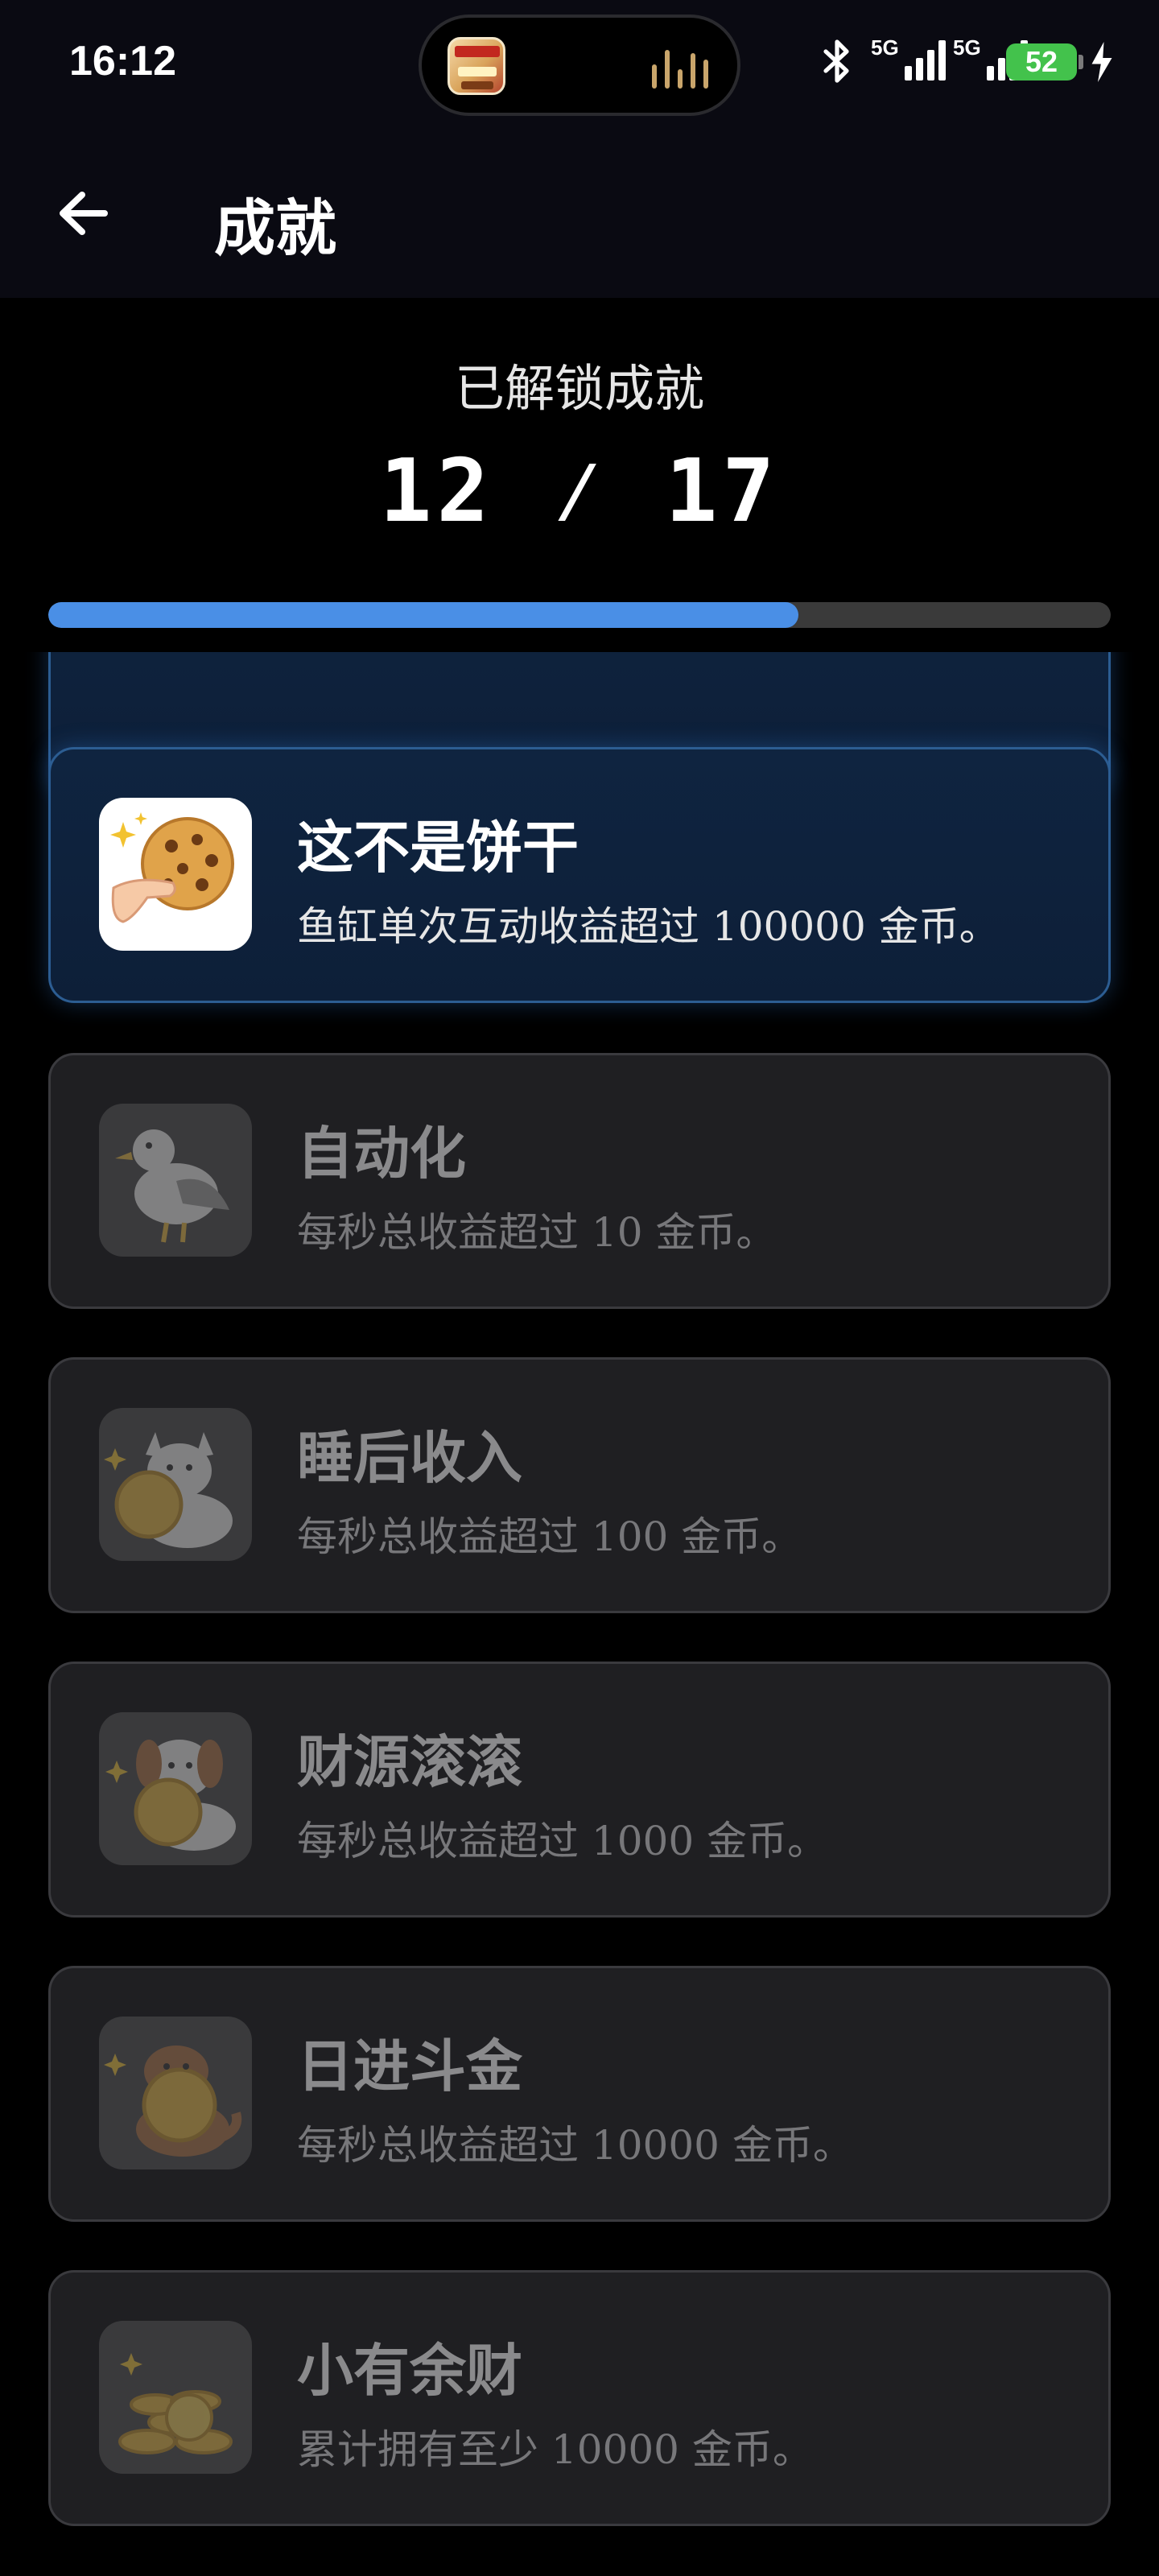 This screenshot has width=1159, height=2576. What do you see at coordinates (175, 1180) in the screenshot?
I see `seagull-icon` at bounding box center [175, 1180].